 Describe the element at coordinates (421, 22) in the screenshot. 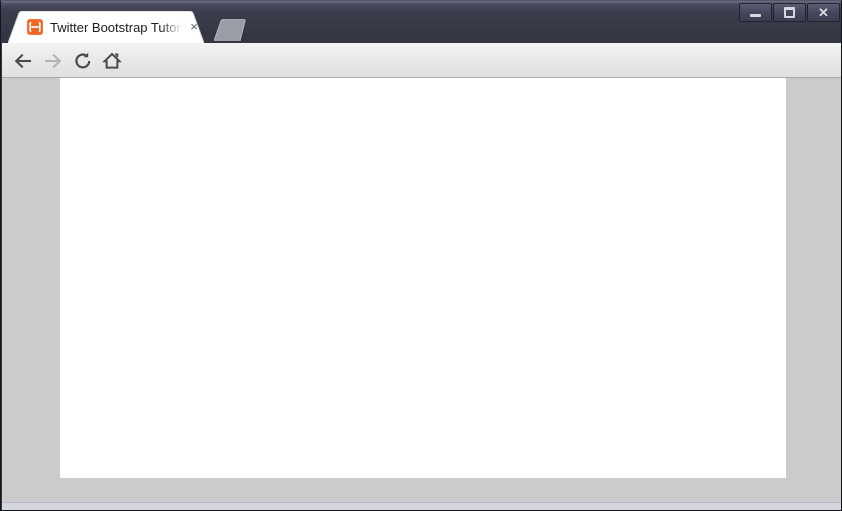

I see `tab-strip: Twitter Bootstrap Tutorial × ✕` at that location.